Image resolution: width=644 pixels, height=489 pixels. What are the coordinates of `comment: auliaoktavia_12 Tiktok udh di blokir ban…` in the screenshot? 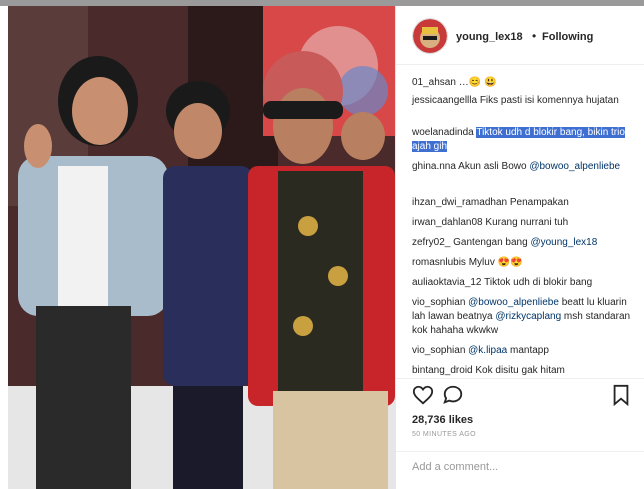 It's located at (525, 283).